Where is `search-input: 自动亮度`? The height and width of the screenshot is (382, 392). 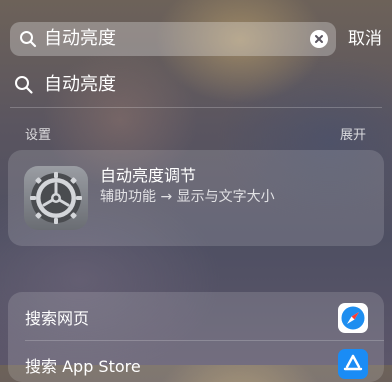 search-input: 自动亮度 is located at coordinates (80, 39).